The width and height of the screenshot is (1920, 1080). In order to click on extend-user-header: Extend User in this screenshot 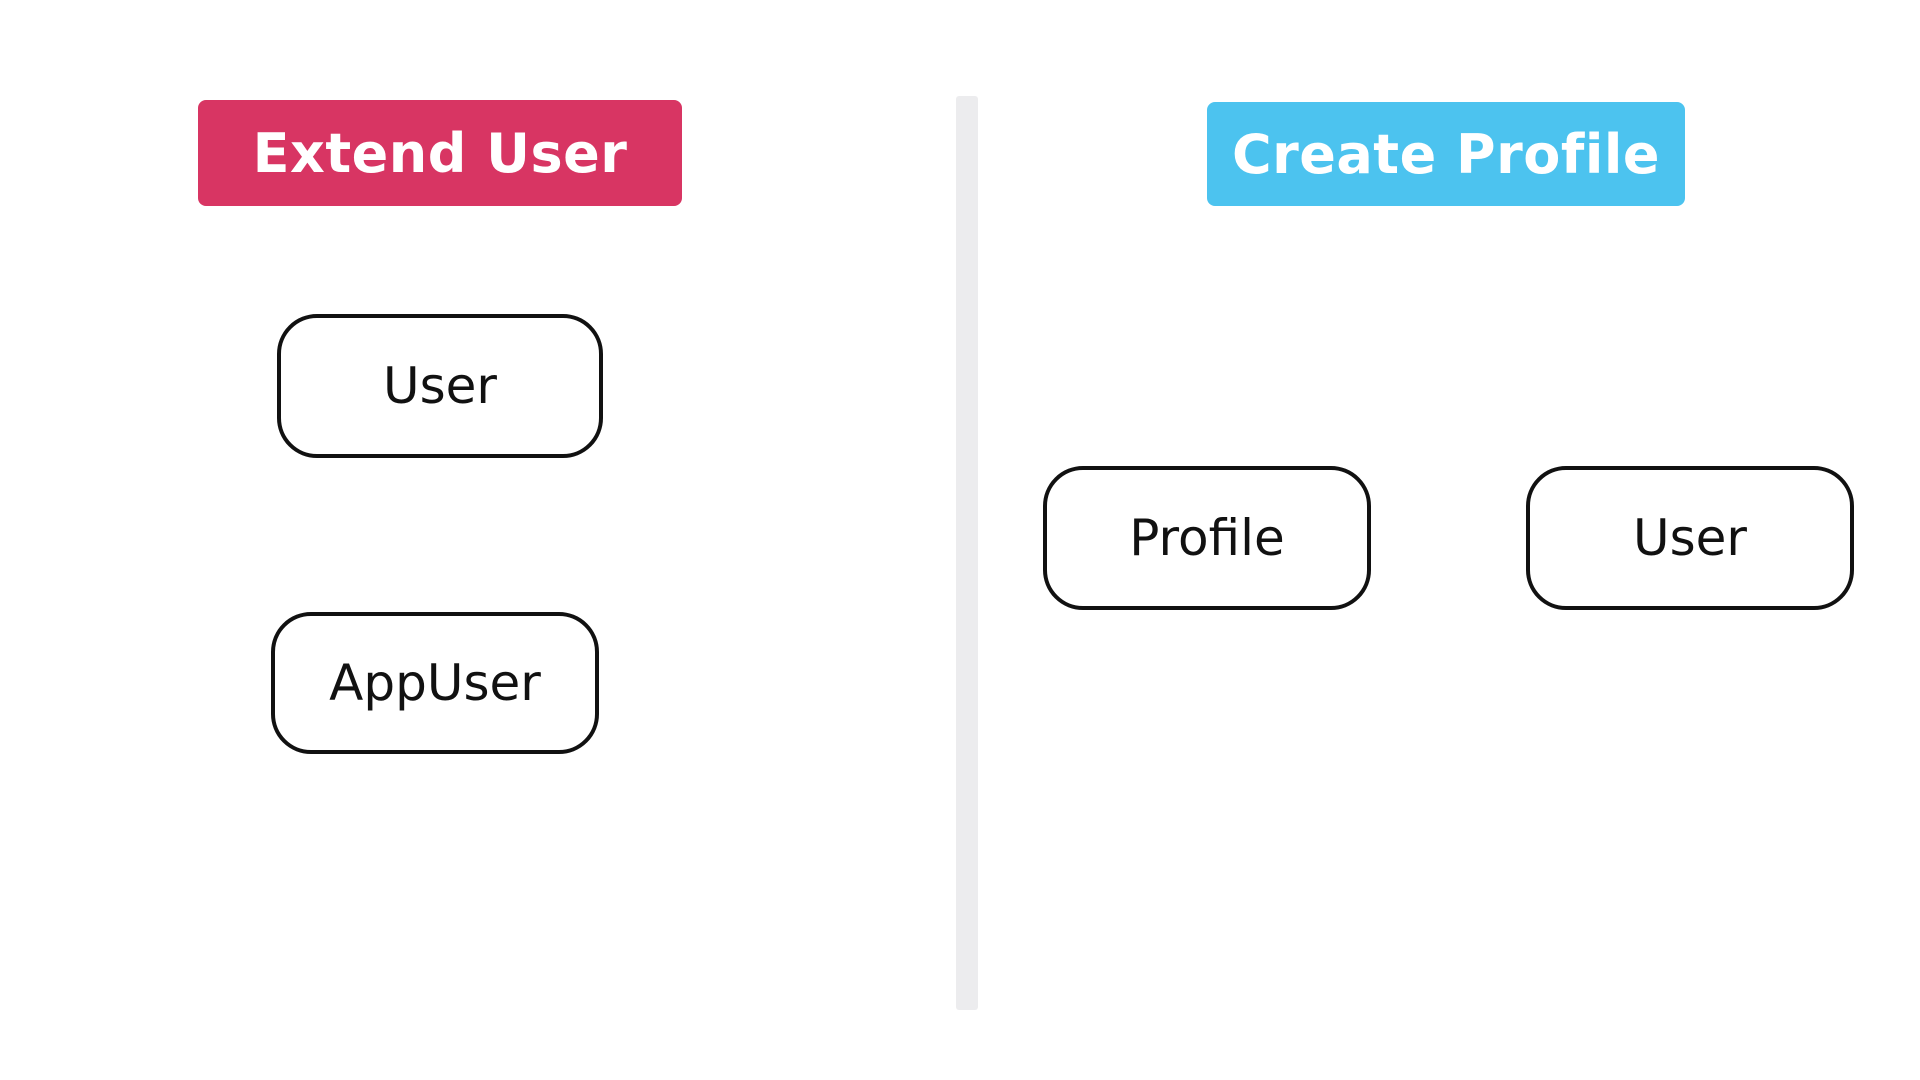, I will do `click(440, 153)`.